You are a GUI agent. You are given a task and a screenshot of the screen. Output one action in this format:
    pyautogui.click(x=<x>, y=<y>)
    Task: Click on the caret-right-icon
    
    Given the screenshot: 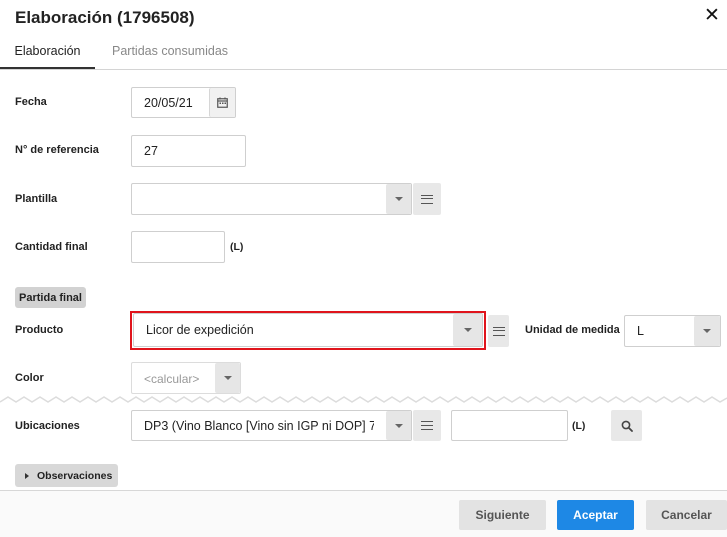 What is the action you would take?
    pyautogui.click(x=27, y=475)
    